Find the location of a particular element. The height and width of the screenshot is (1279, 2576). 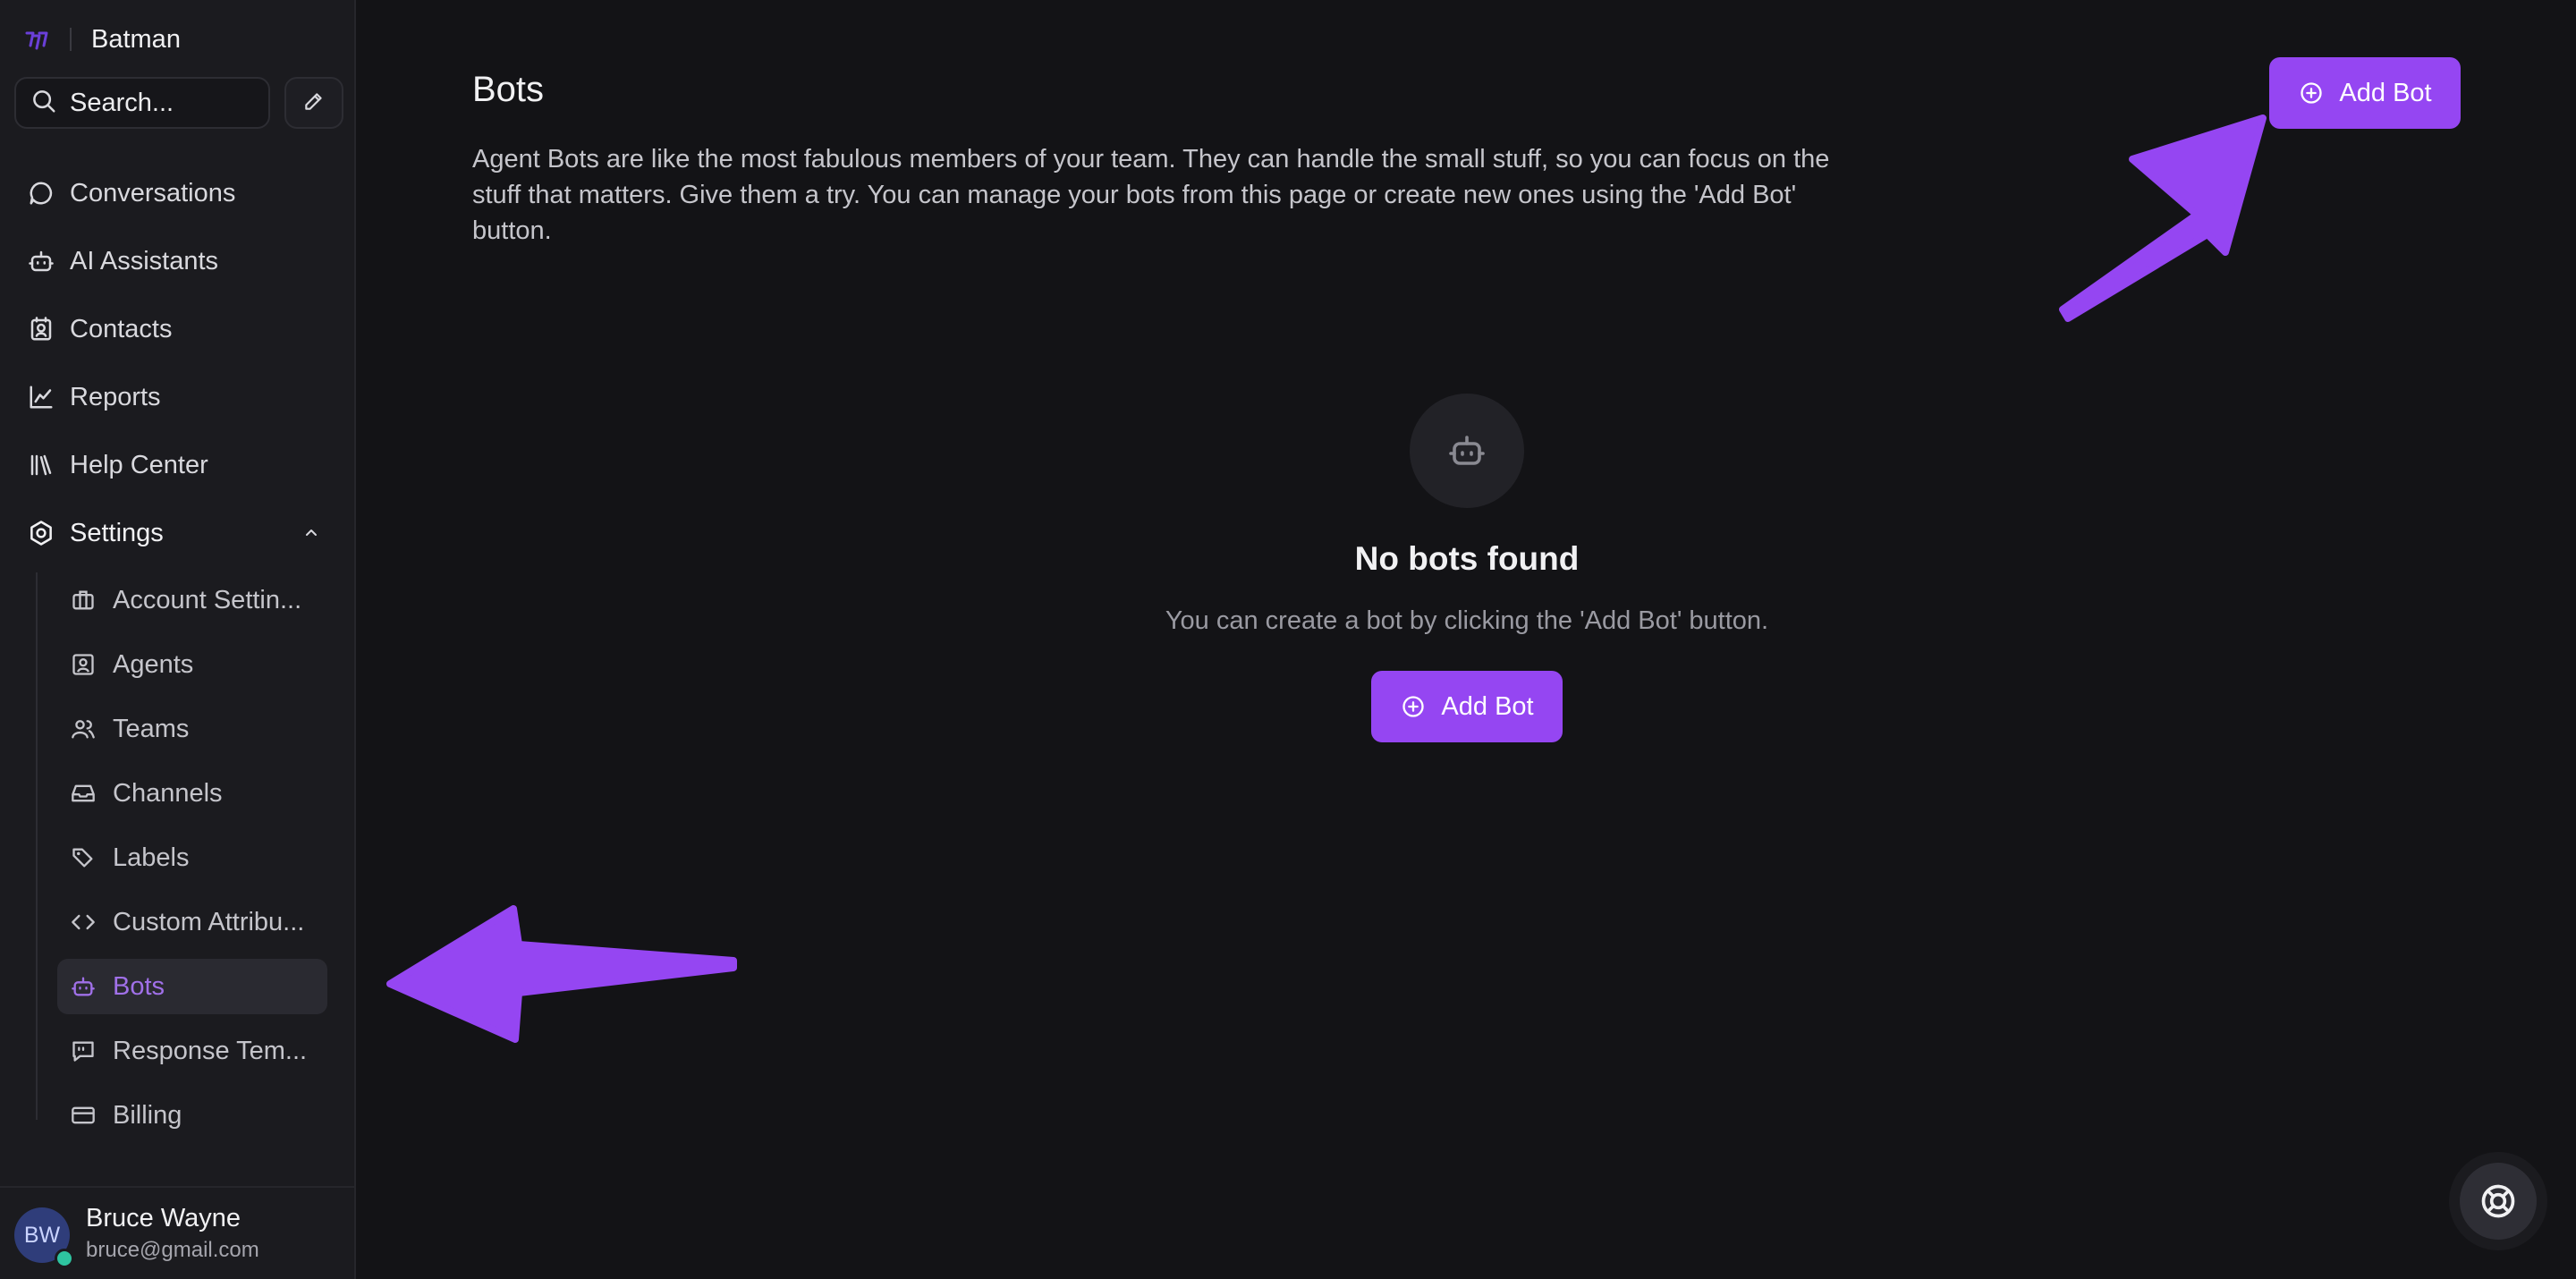

life-buoy-icon is located at coordinates (2498, 1202).